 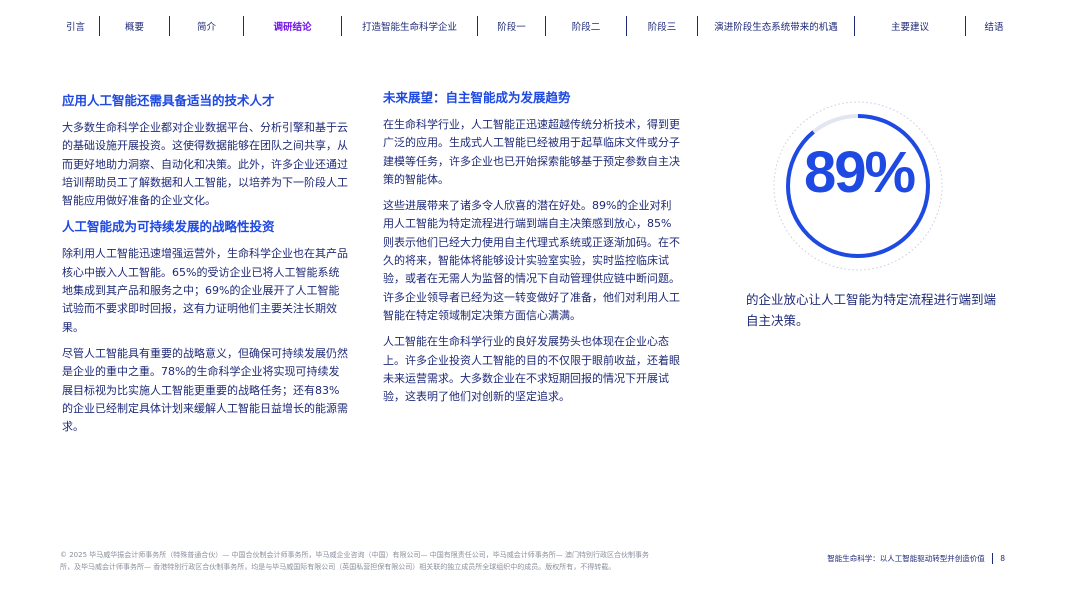 I want to click on section-heading-outlook: 未来展望：自主智能成为发展趋势, so click(x=477, y=97).